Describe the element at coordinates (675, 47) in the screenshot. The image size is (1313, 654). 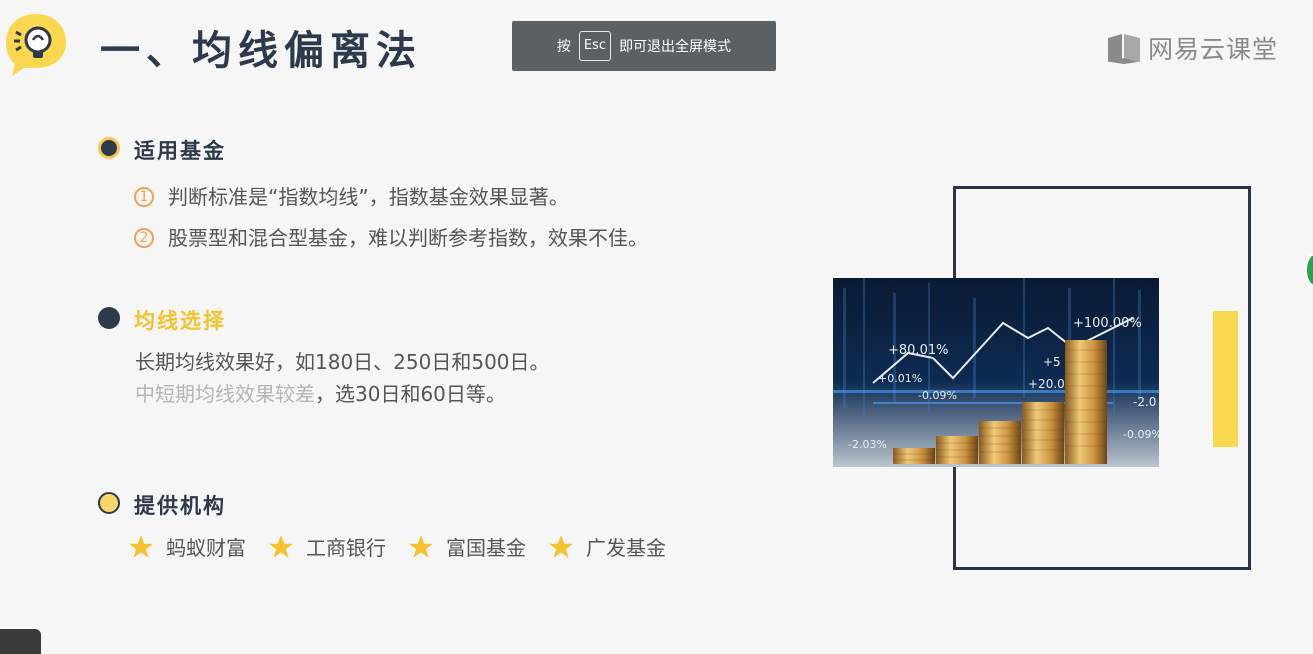
I see `toast-message: 即可退出全屏模式` at that location.